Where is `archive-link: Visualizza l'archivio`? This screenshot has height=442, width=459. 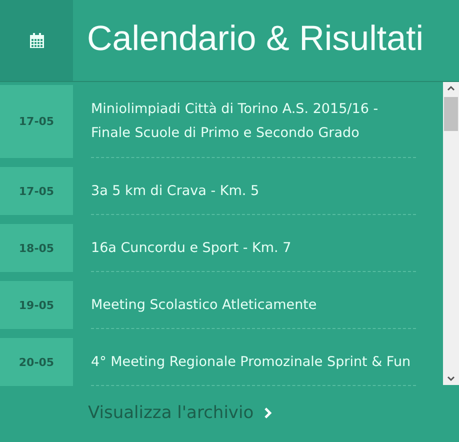 archive-link: Visualizza l'archivio is located at coordinates (180, 413).